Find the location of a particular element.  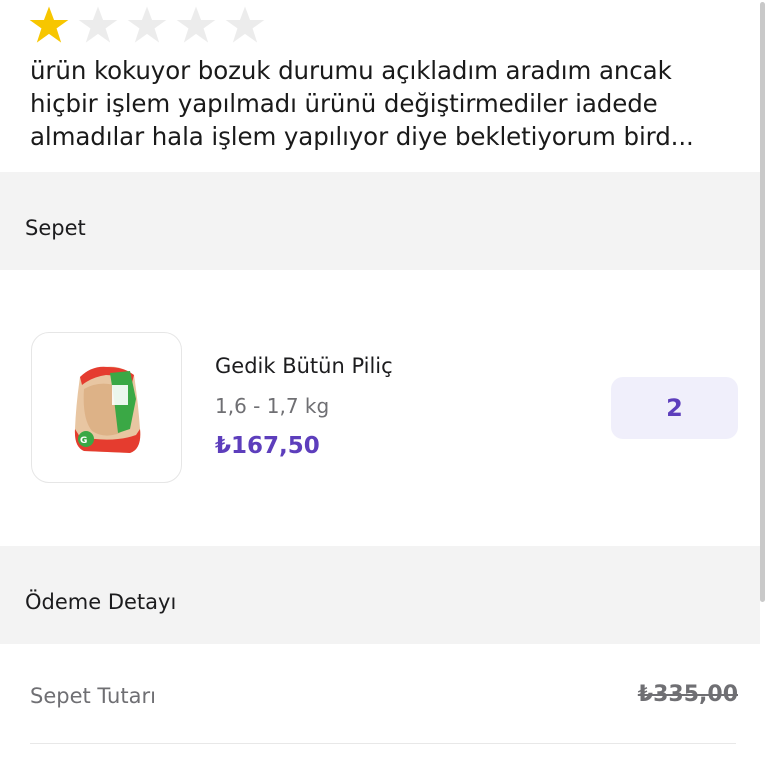

scrollbar is located at coordinates (762, 302).